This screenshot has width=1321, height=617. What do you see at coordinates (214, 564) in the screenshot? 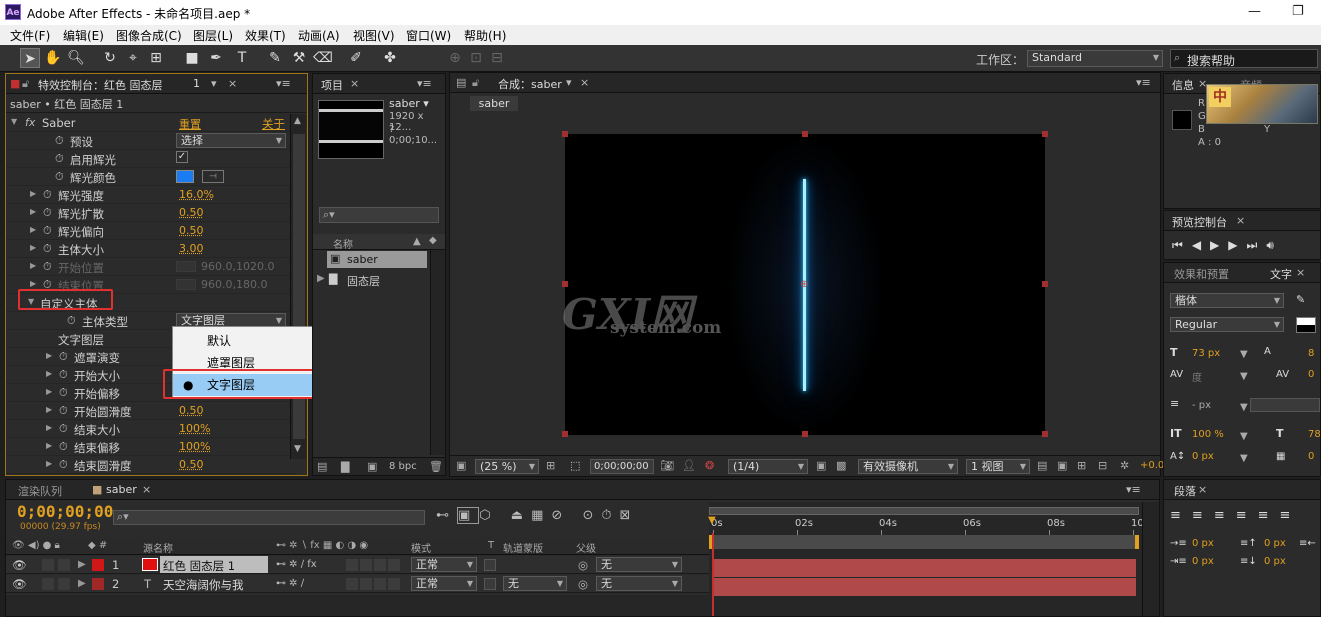
I see `layer-name: 红色 固态层 1` at bounding box center [214, 564].